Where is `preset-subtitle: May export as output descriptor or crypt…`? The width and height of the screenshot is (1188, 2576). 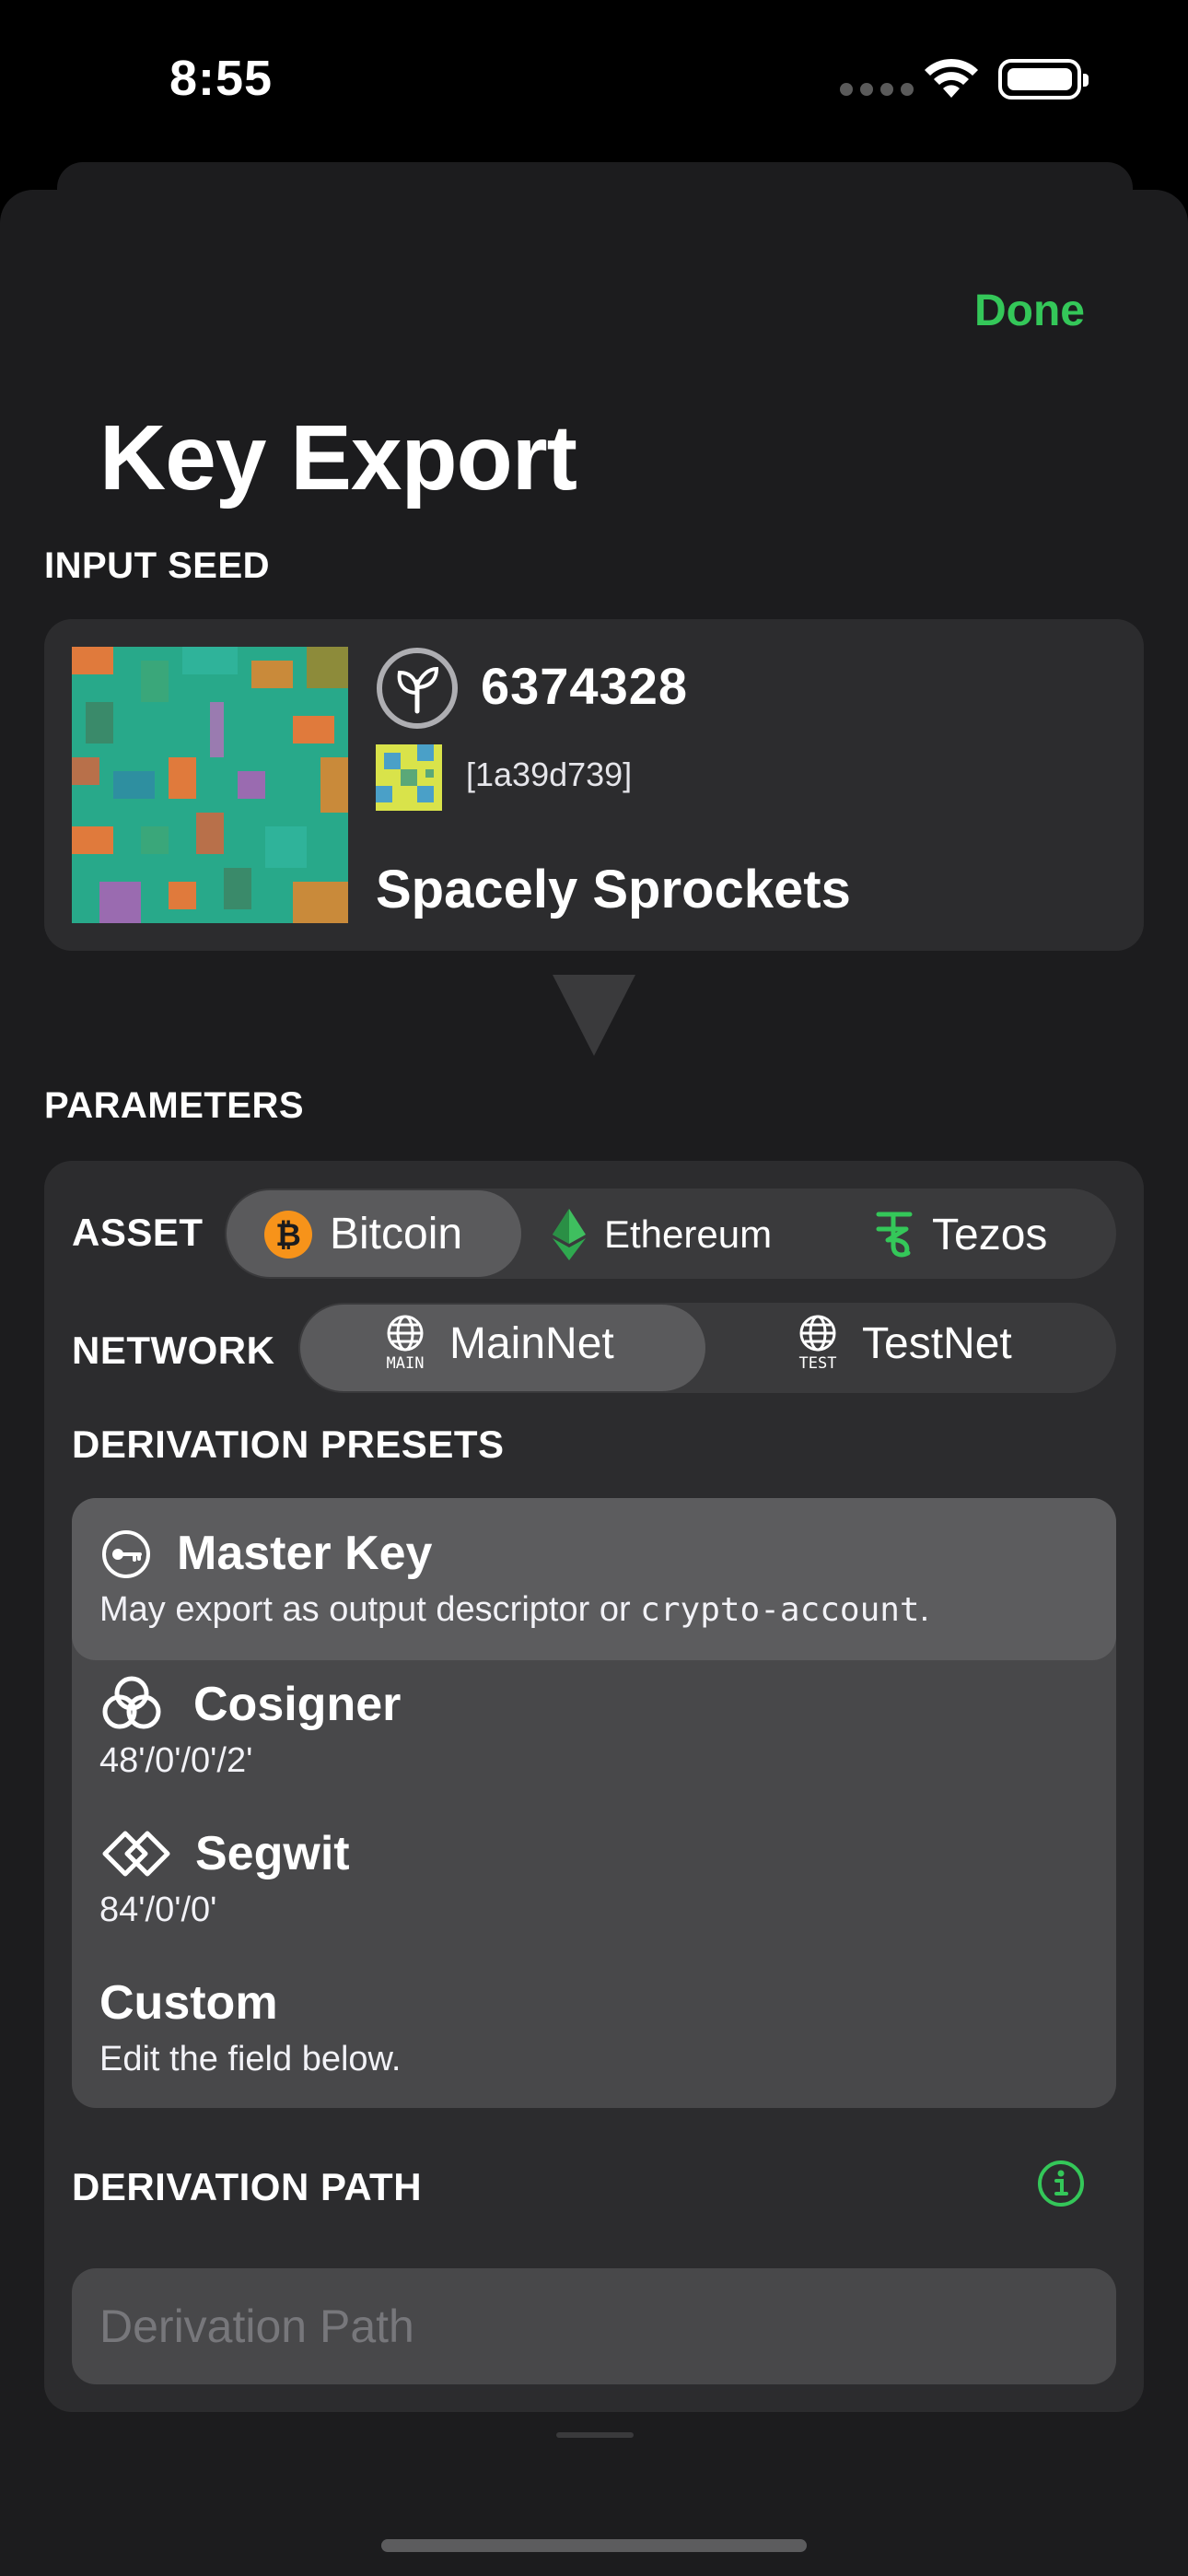
preset-subtitle: May export as output descriptor or crypt… is located at coordinates (514, 1609).